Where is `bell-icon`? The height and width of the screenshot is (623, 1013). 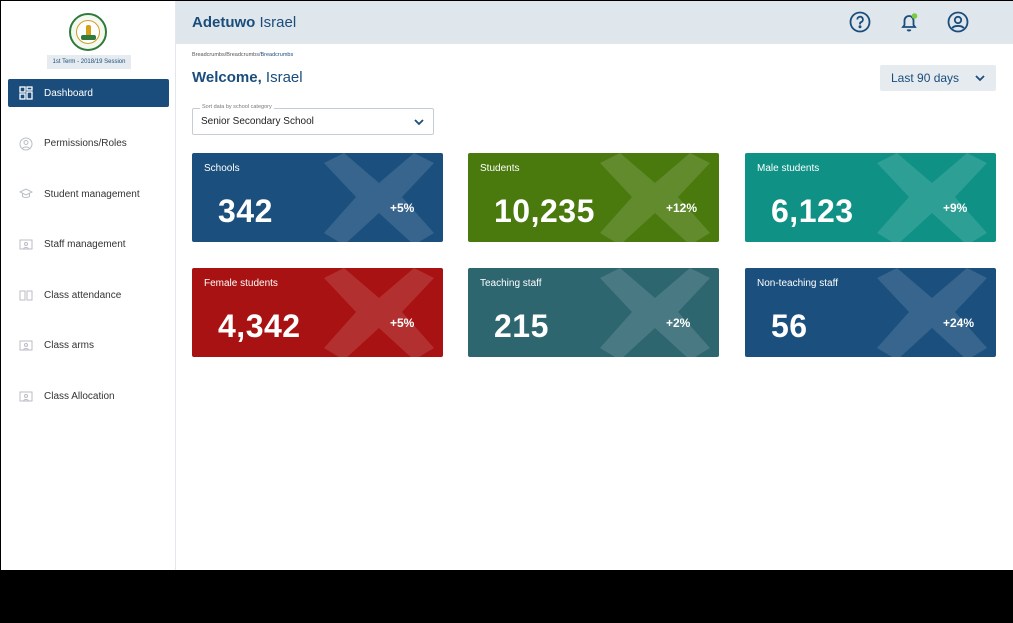 bell-icon is located at coordinates (909, 22).